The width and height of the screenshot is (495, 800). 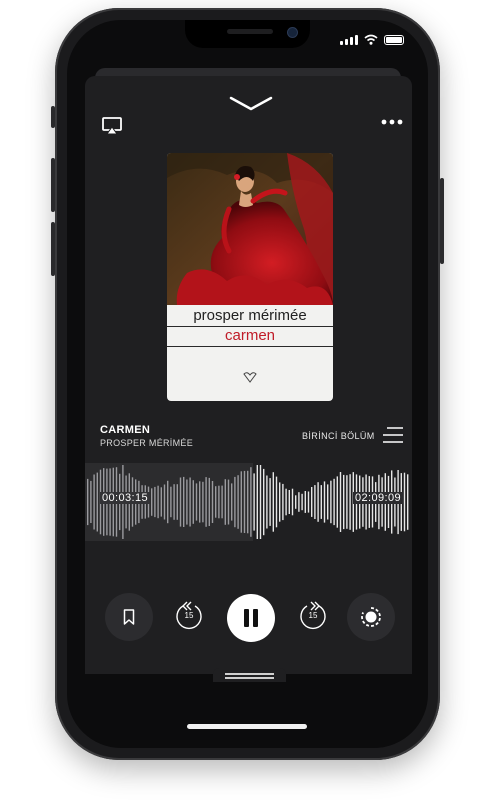 I want to click on chapter-list-icon, so click(x=393, y=435).